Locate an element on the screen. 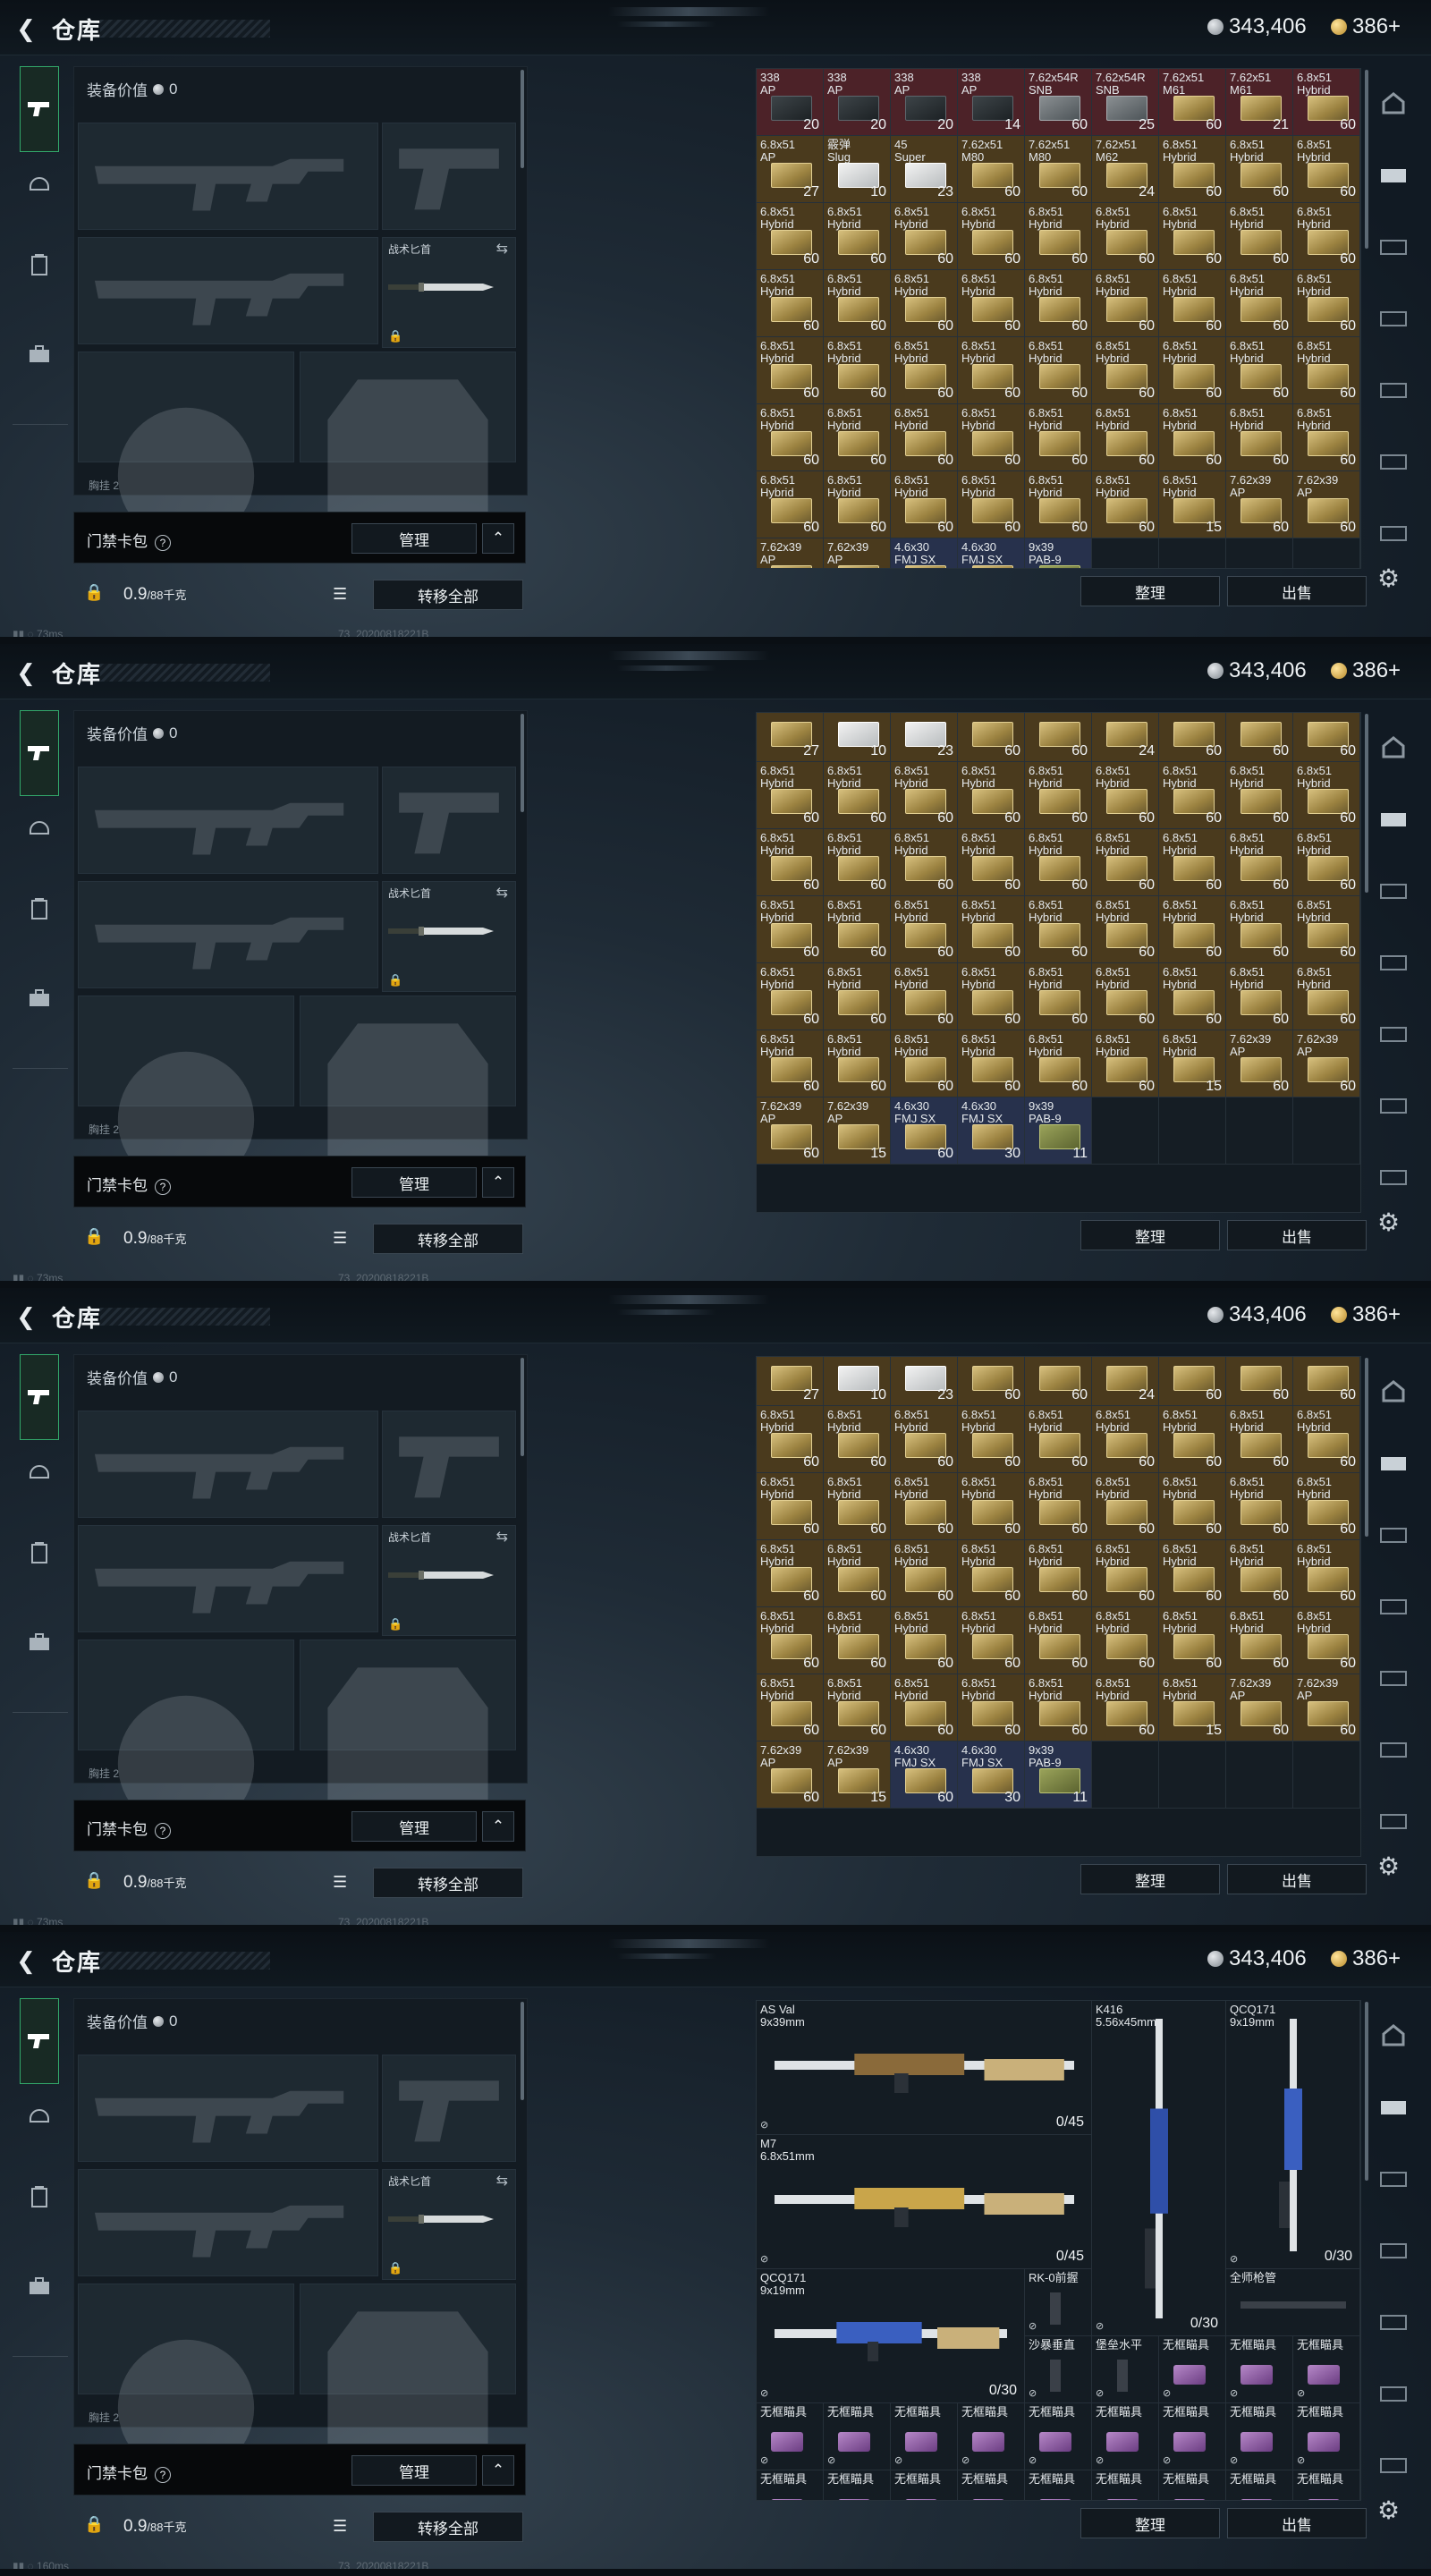 Image resolution: width=1431 pixels, height=2576 pixels. weapon-qcq171-a: QCQ171 9x19mm 0/30 ⊘ is located at coordinates (1293, 2135).